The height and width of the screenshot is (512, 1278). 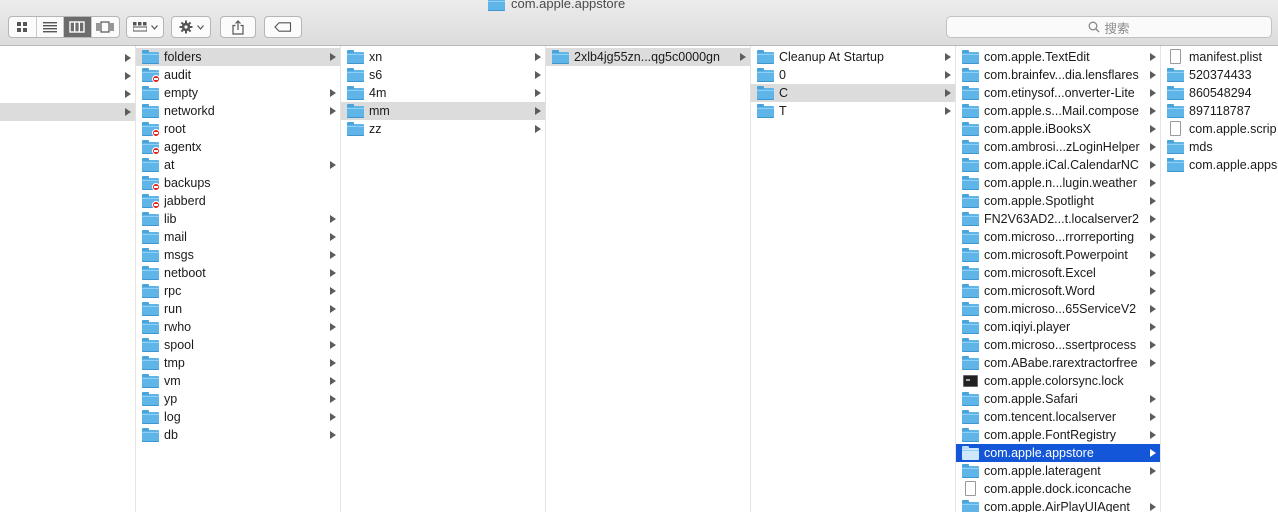 I want to click on column-2-item: rpc, so click(x=238, y=291).